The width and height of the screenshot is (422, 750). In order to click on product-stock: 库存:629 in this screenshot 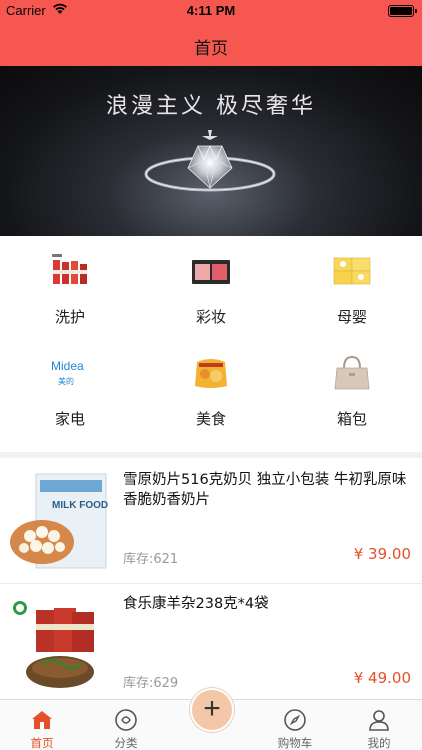, I will do `click(151, 683)`.